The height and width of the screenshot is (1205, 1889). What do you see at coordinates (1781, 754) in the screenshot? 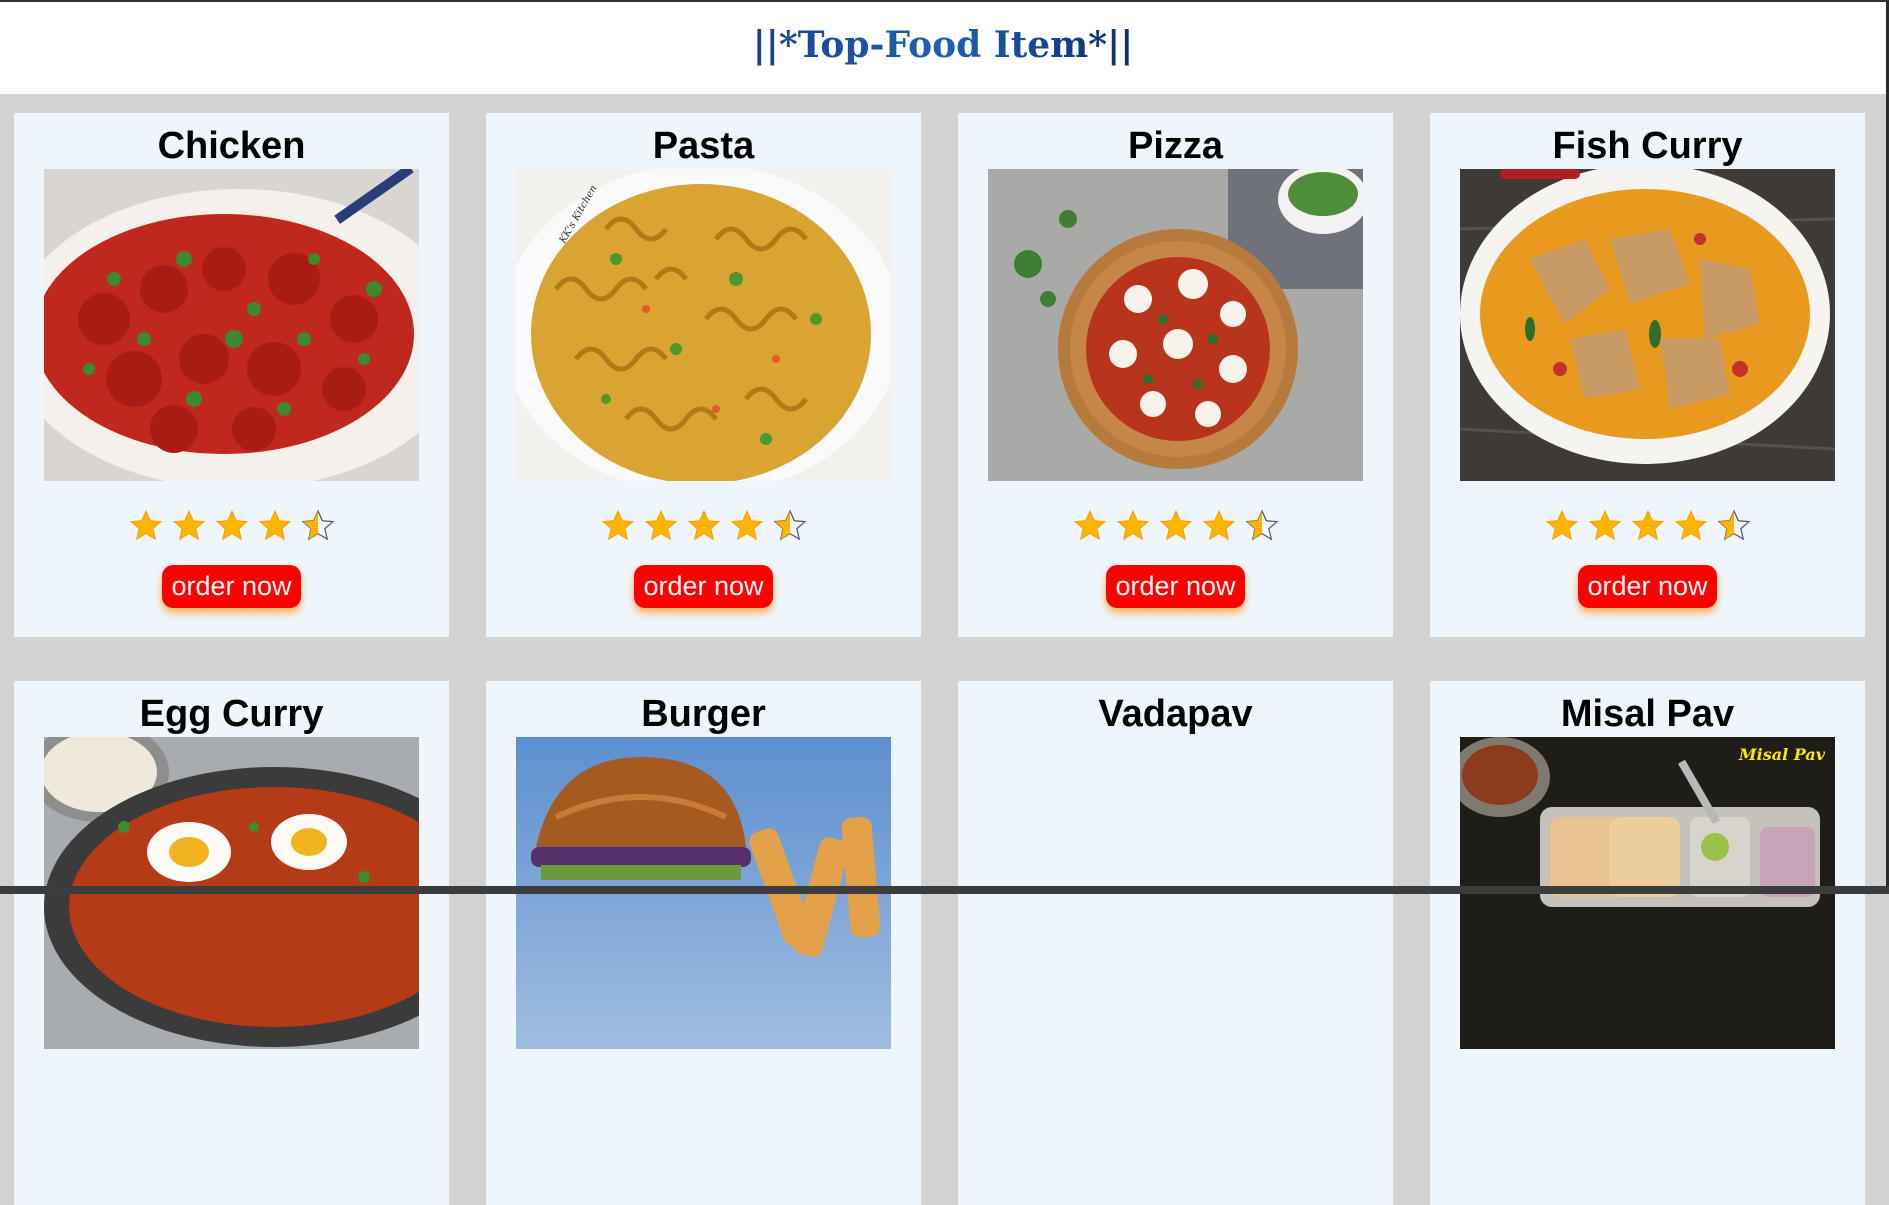
I see `image-caption: Misal Pav` at bounding box center [1781, 754].